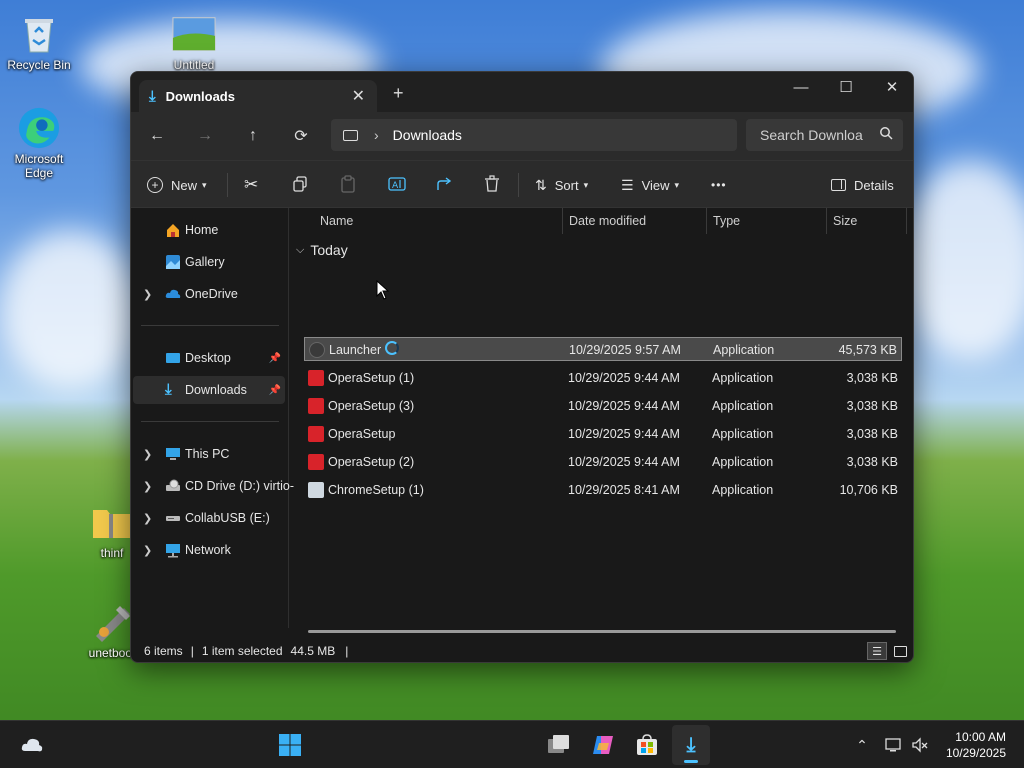 The width and height of the screenshot is (1024, 768). Describe the element at coordinates (258, 96) in the screenshot. I see `tab-downloads: ⤓ Downloads ✕` at that location.